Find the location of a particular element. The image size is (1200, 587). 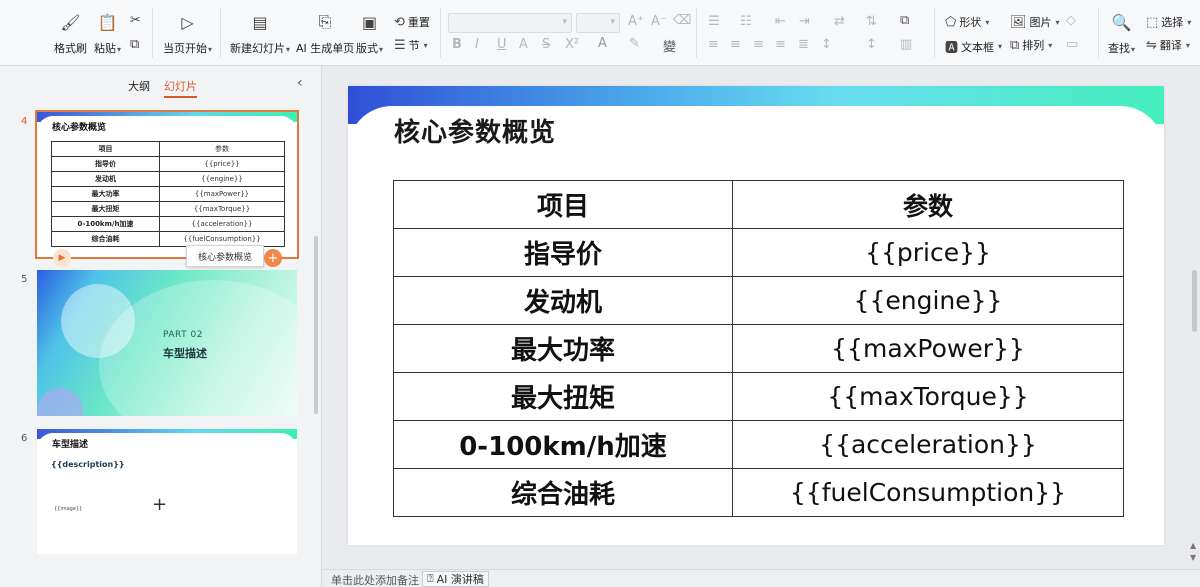

thumb-title: 核心参数概览 is located at coordinates (79, 128).